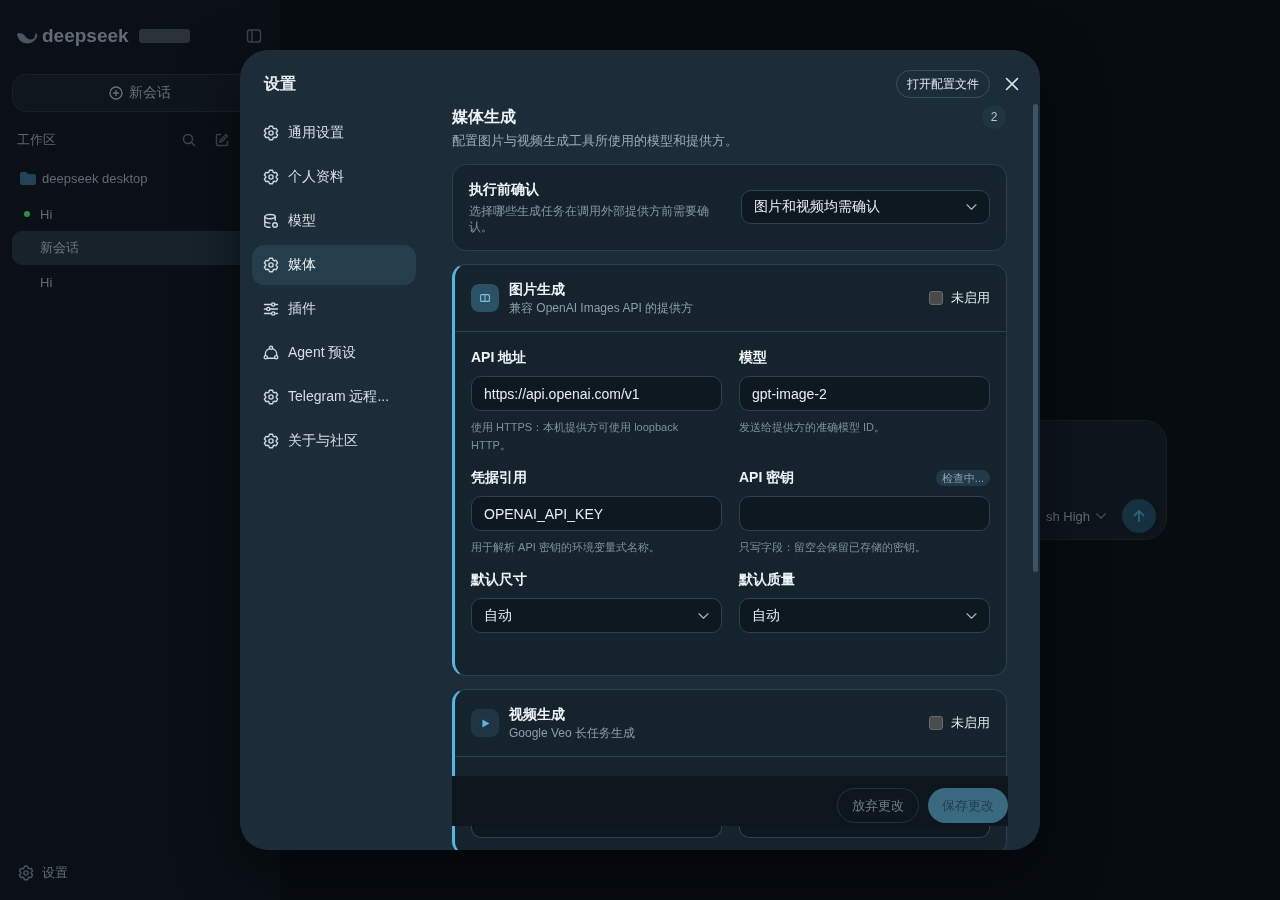 The image size is (1280, 900). What do you see at coordinates (601, 308) in the screenshot?
I see `provider-subtitle: 兼容 OpenAI Images API 的提供方` at bounding box center [601, 308].